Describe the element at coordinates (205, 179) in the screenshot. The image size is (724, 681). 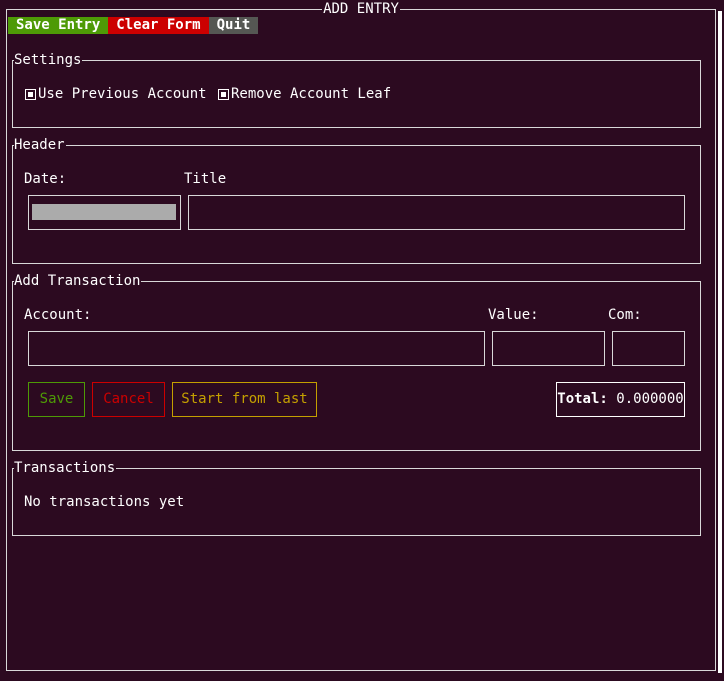
I see `title-label: Title` at that location.